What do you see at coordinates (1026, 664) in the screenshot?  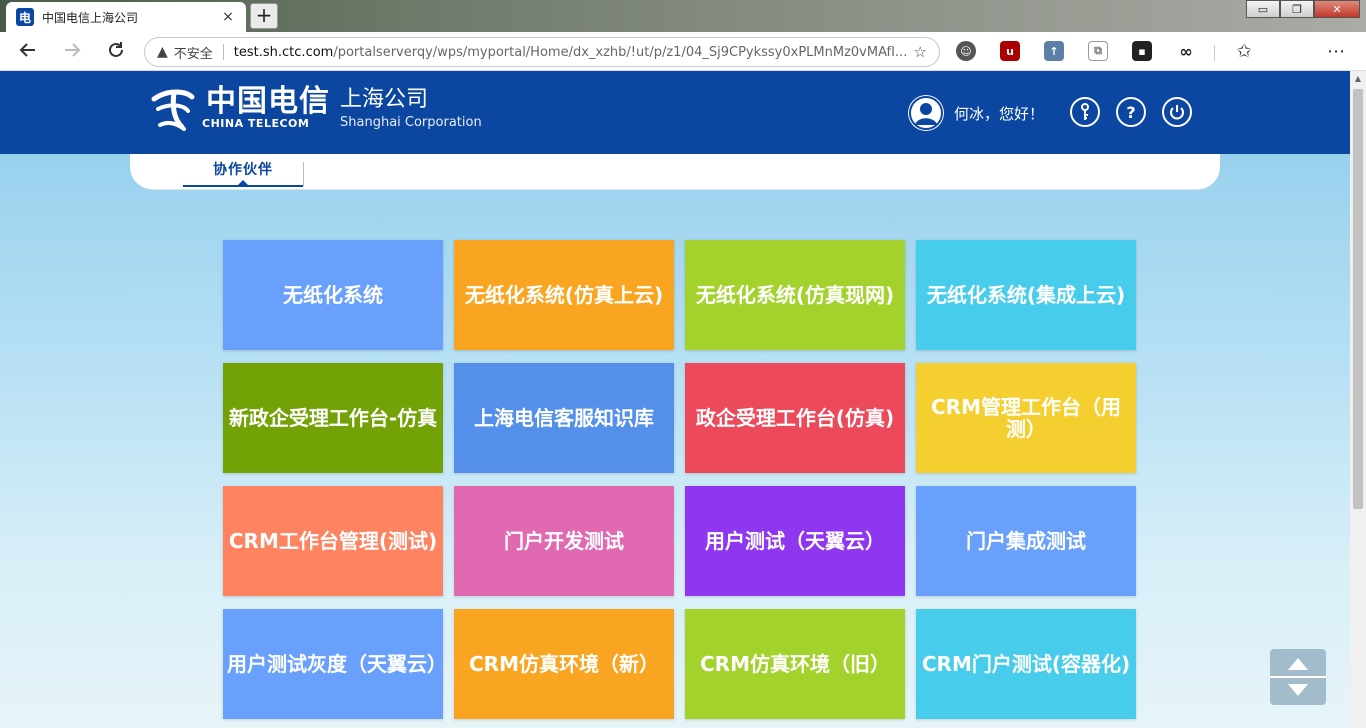 I see `app-tile: CRM门户测试(容器化)` at bounding box center [1026, 664].